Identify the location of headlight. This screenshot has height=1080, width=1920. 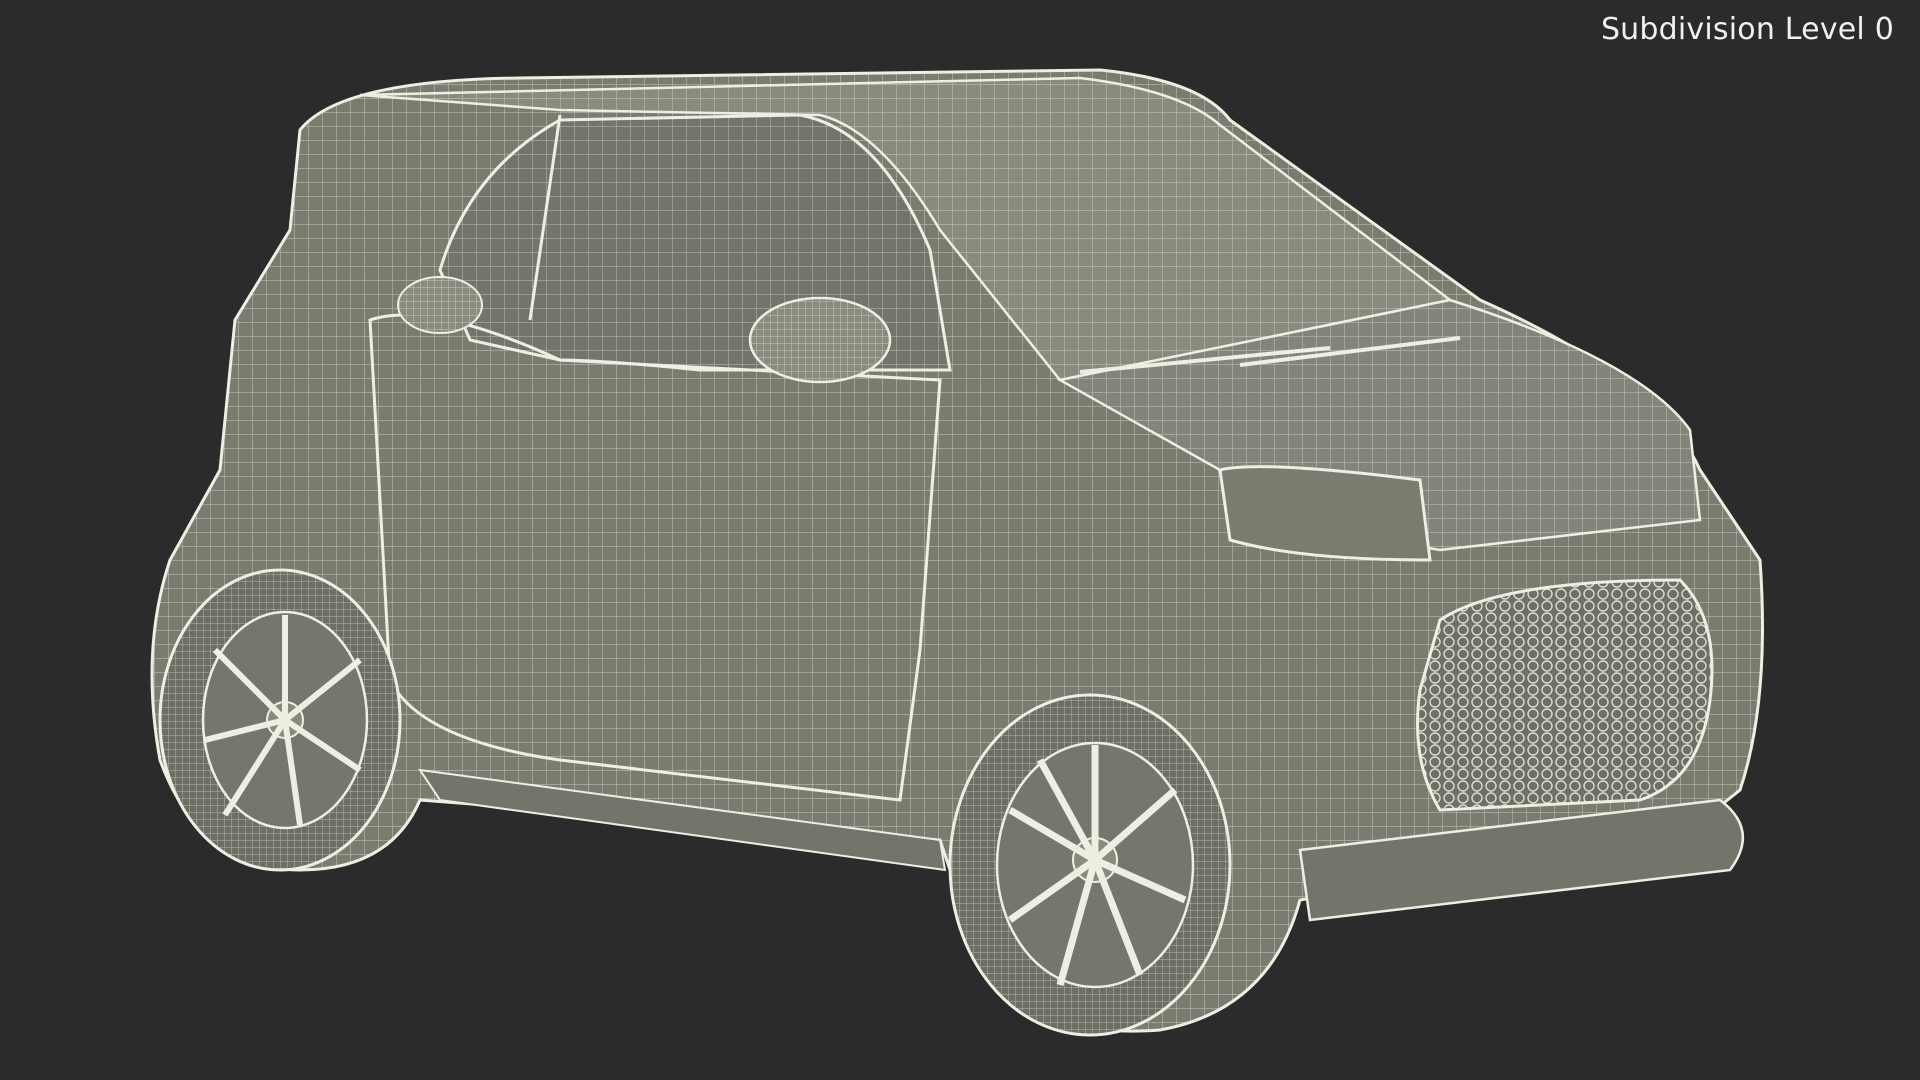
(1325, 513).